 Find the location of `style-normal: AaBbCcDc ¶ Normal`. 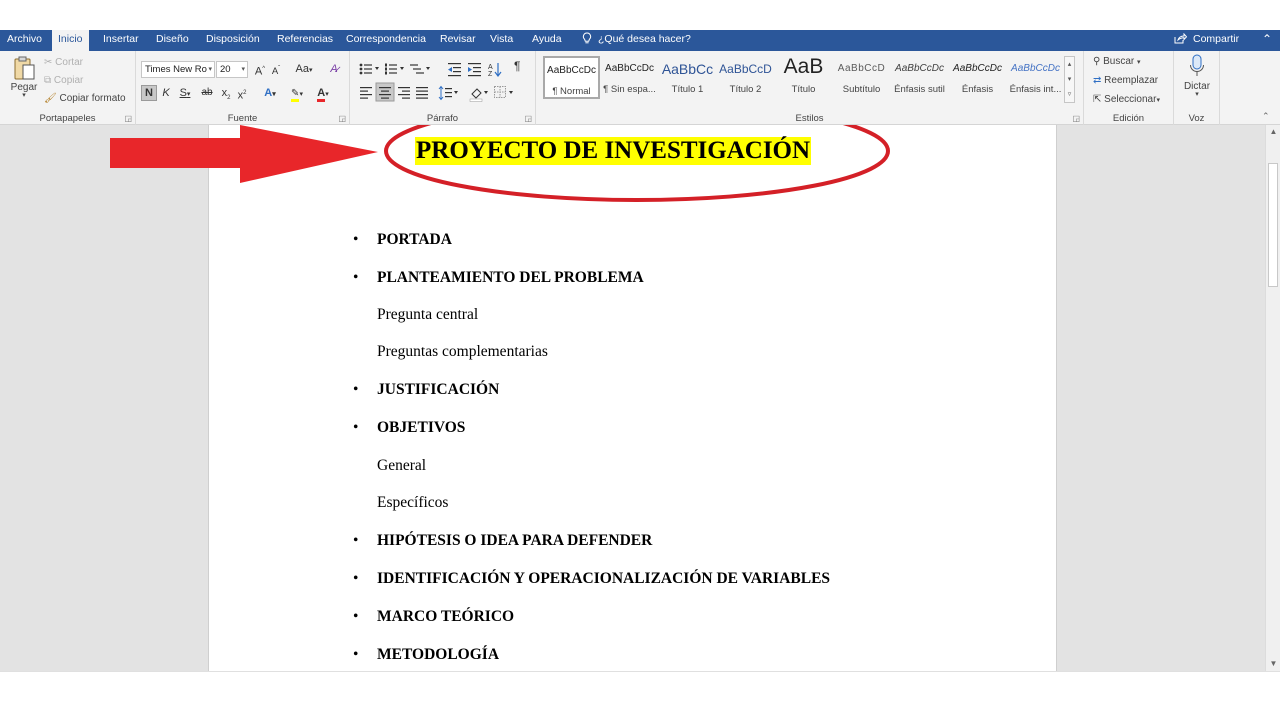

style-normal: AaBbCcDc ¶ Normal is located at coordinates (571, 77).